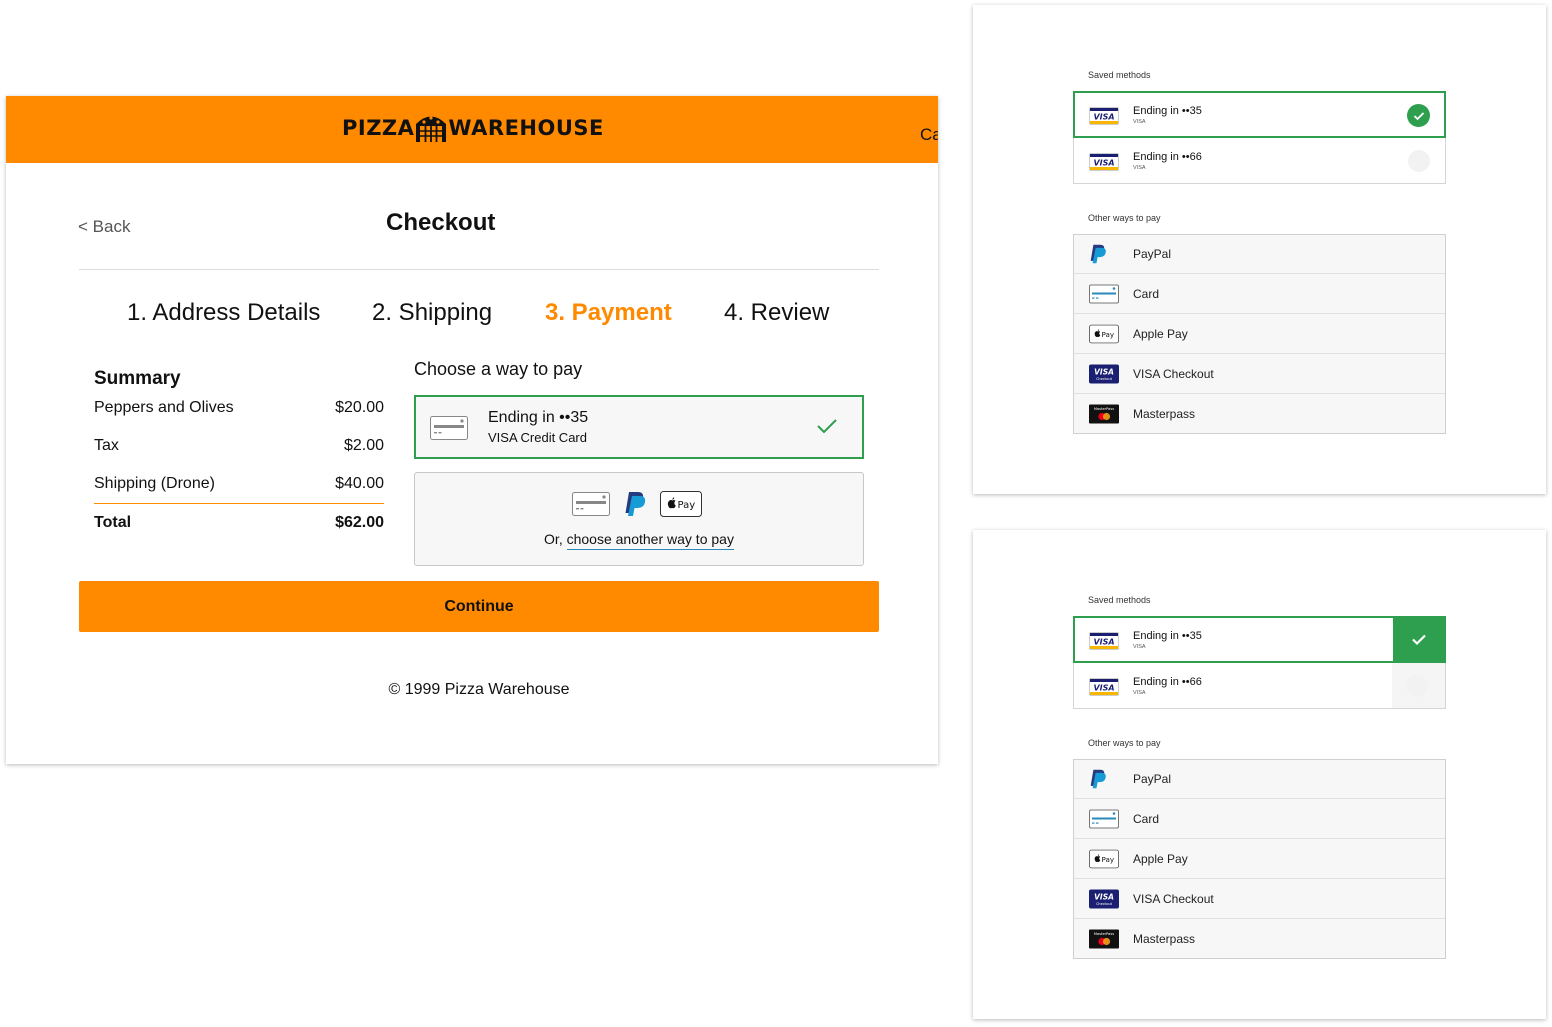 This screenshot has height=1027, width=1552. Describe the element at coordinates (526, 128) in the screenshot. I see `logo-text-right: WAREHOUSE` at that location.